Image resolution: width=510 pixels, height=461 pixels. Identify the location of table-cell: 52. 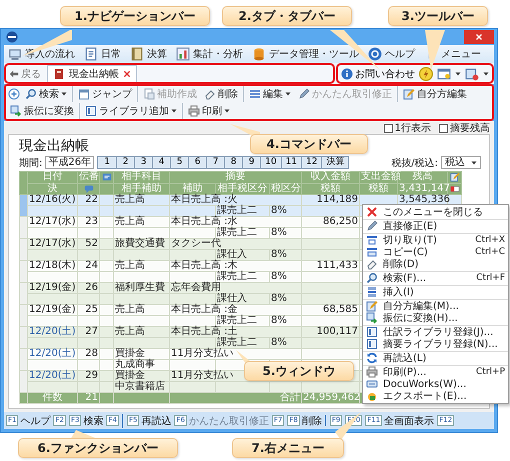
(91, 244).